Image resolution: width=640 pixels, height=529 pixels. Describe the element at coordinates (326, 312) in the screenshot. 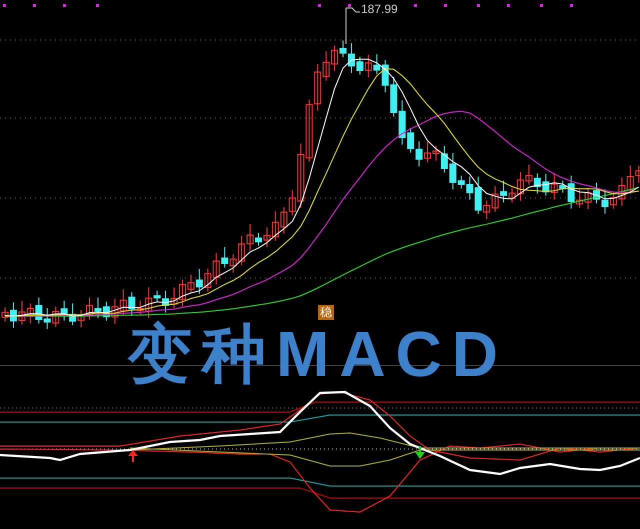

I see `signal-badge: 稳` at that location.